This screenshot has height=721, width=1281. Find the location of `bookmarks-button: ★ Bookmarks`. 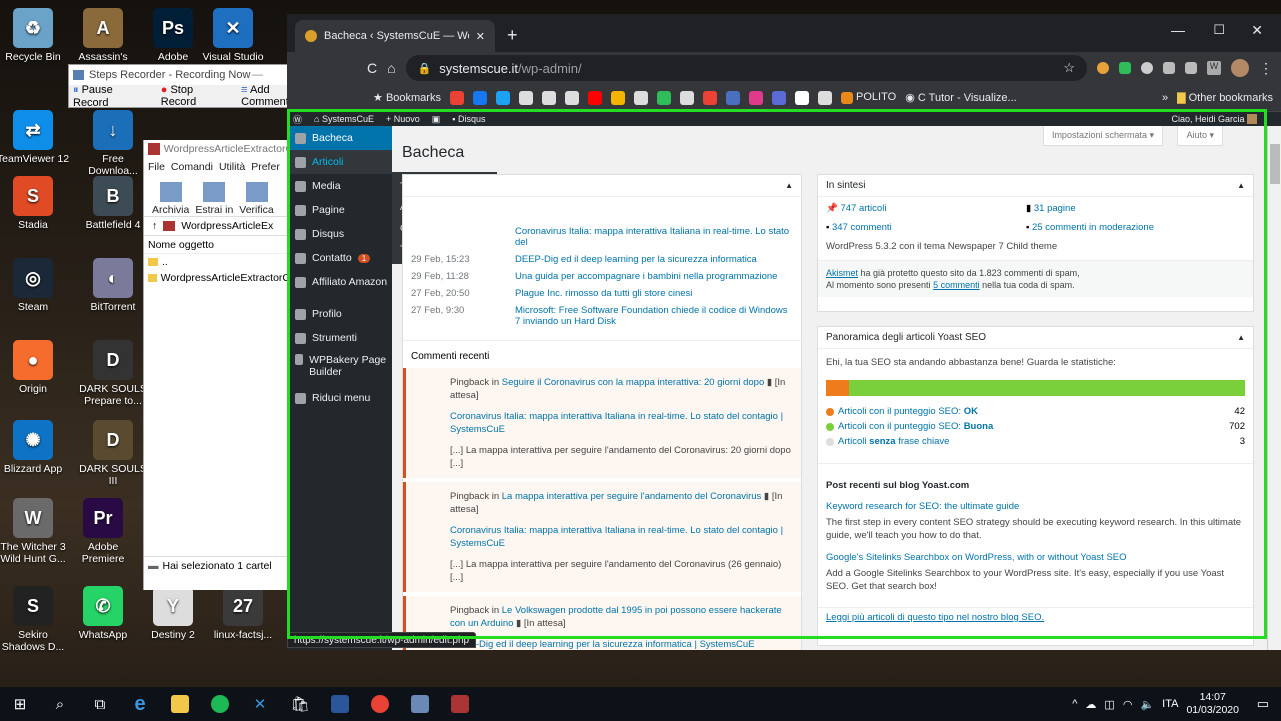

bookmarks-button: ★ Bookmarks is located at coordinates (407, 97).